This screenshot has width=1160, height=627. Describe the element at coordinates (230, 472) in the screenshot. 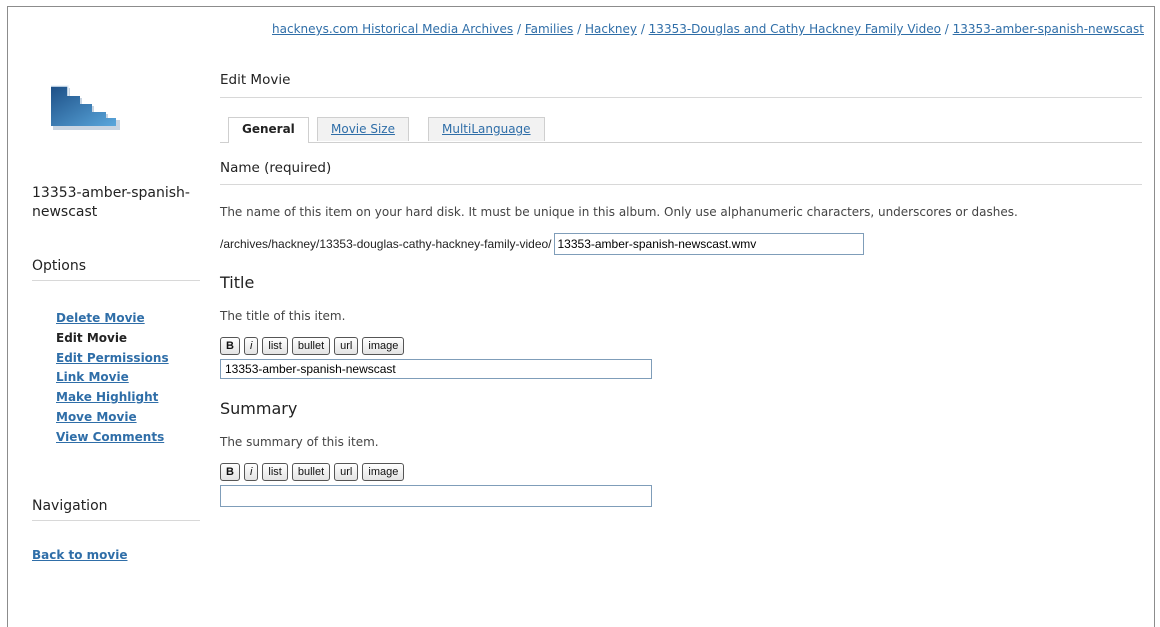

I see `summary-bold-button: B` at that location.